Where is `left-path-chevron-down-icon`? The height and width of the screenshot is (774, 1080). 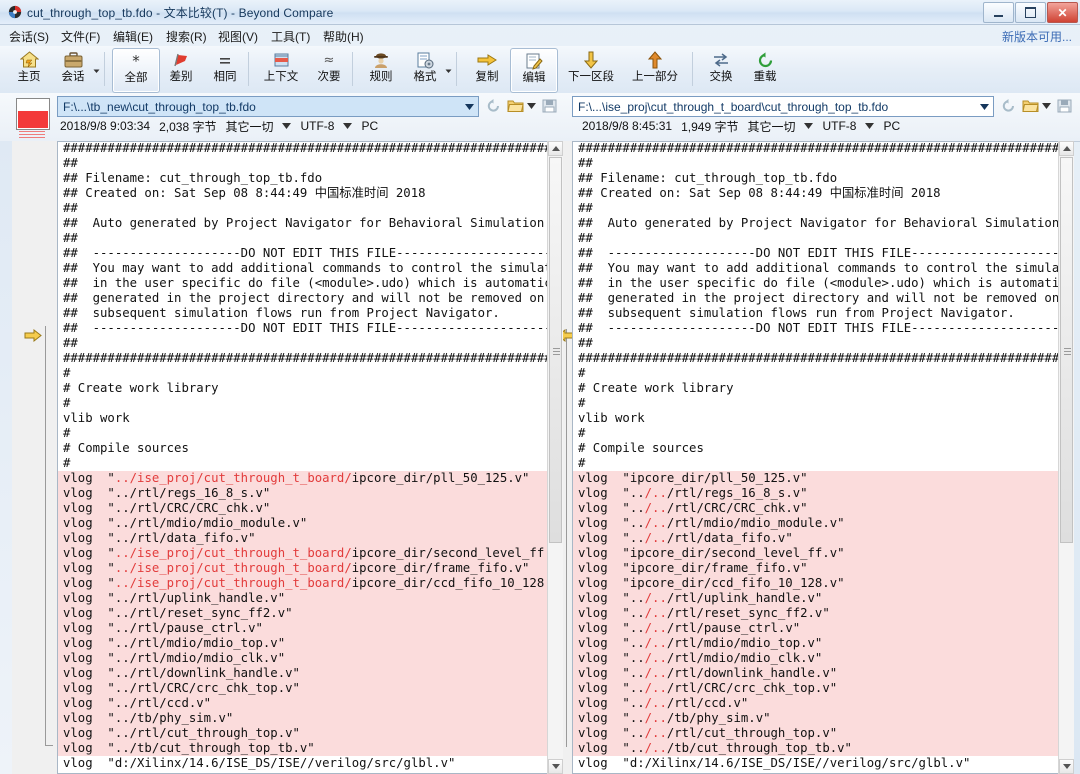 left-path-chevron-down-icon is located at coordinates (469, 107).